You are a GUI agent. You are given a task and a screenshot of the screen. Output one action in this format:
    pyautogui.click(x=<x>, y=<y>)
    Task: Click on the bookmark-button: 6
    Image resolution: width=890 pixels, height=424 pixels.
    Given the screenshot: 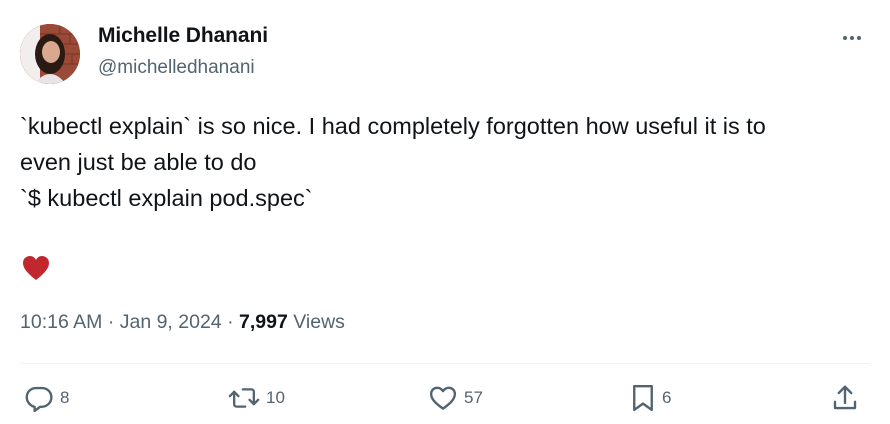 What is the action you would take?
    pyautogui.click(x=650, y=398)
    